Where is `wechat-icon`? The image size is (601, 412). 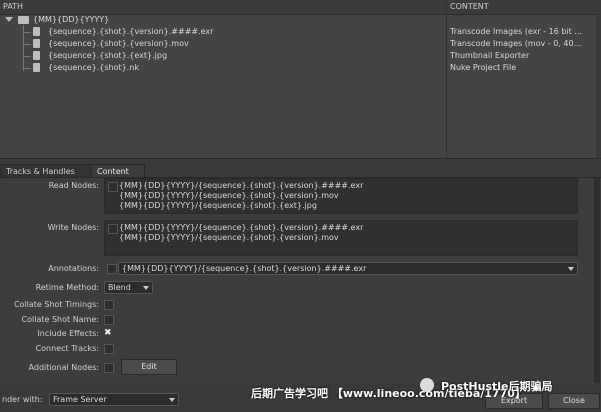
wechat-icon is located at coordinates (427, 385).